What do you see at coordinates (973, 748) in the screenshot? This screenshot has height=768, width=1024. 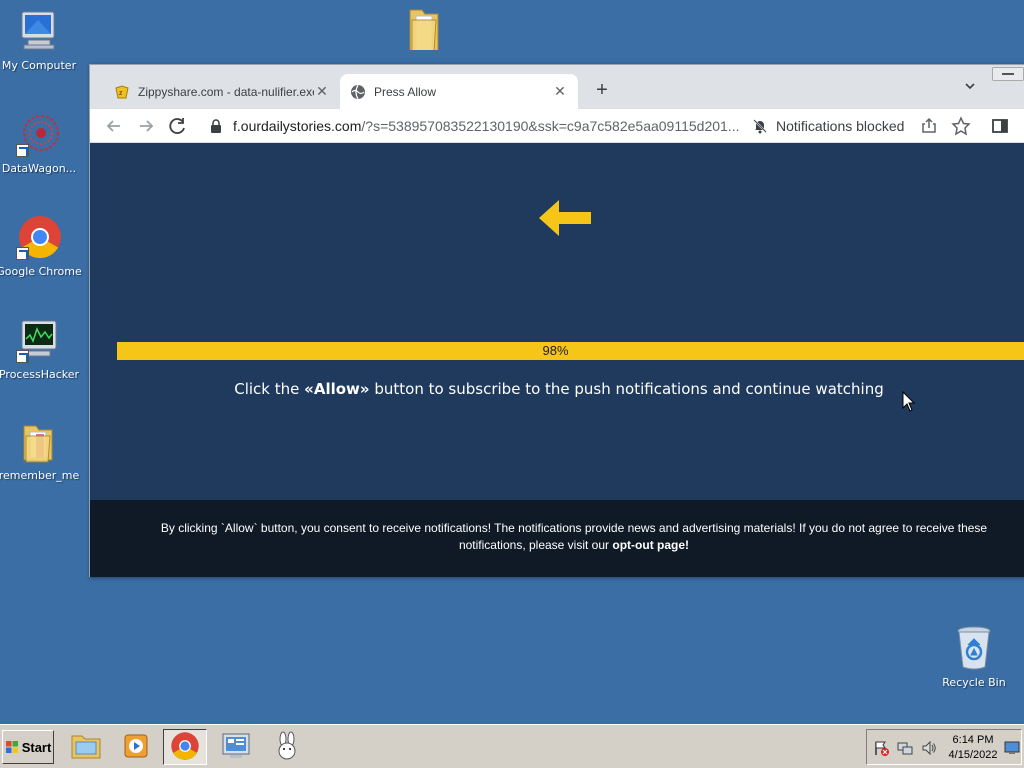 I see `clock: 6:14 PM 4/15/2022` at bounding box center [973, 748].